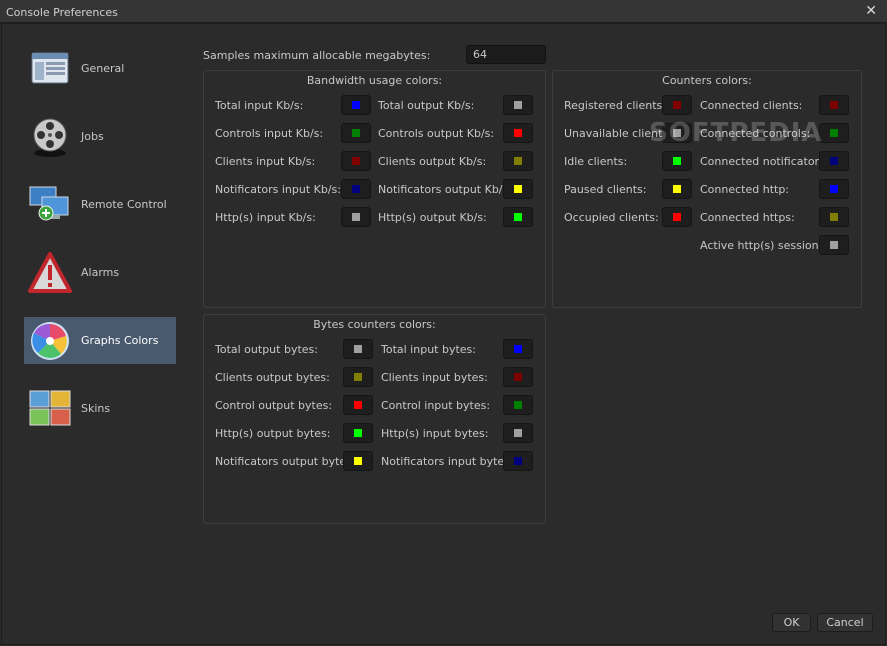 This screenshot has height=646, width=887. What do you see at coordinates (49, 203) in the screenshot?
I see `remote-monitors-icon` at bounding box center [49, 203].